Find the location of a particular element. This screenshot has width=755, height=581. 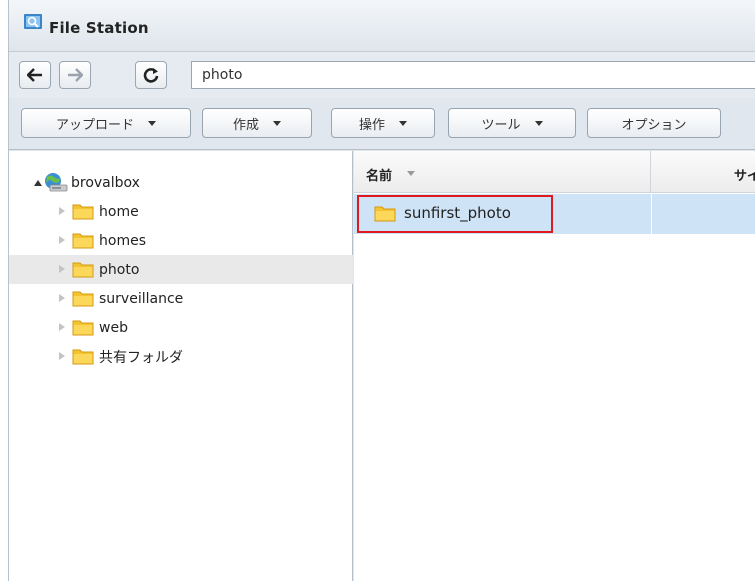

refresh-button is located at coordinates (151, 75).